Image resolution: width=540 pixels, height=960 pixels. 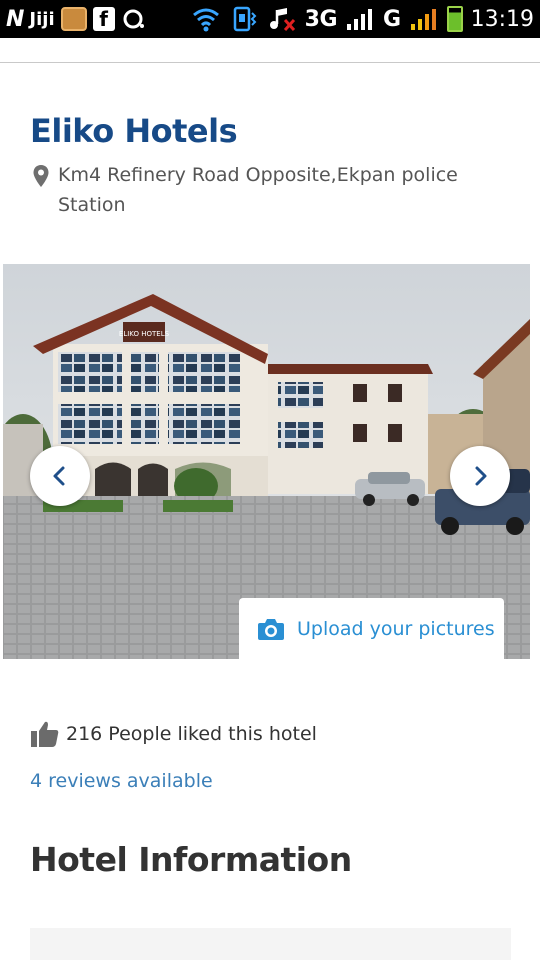 I want to click on reviews-link: 4 reviews available, so click(x=121, y=781).